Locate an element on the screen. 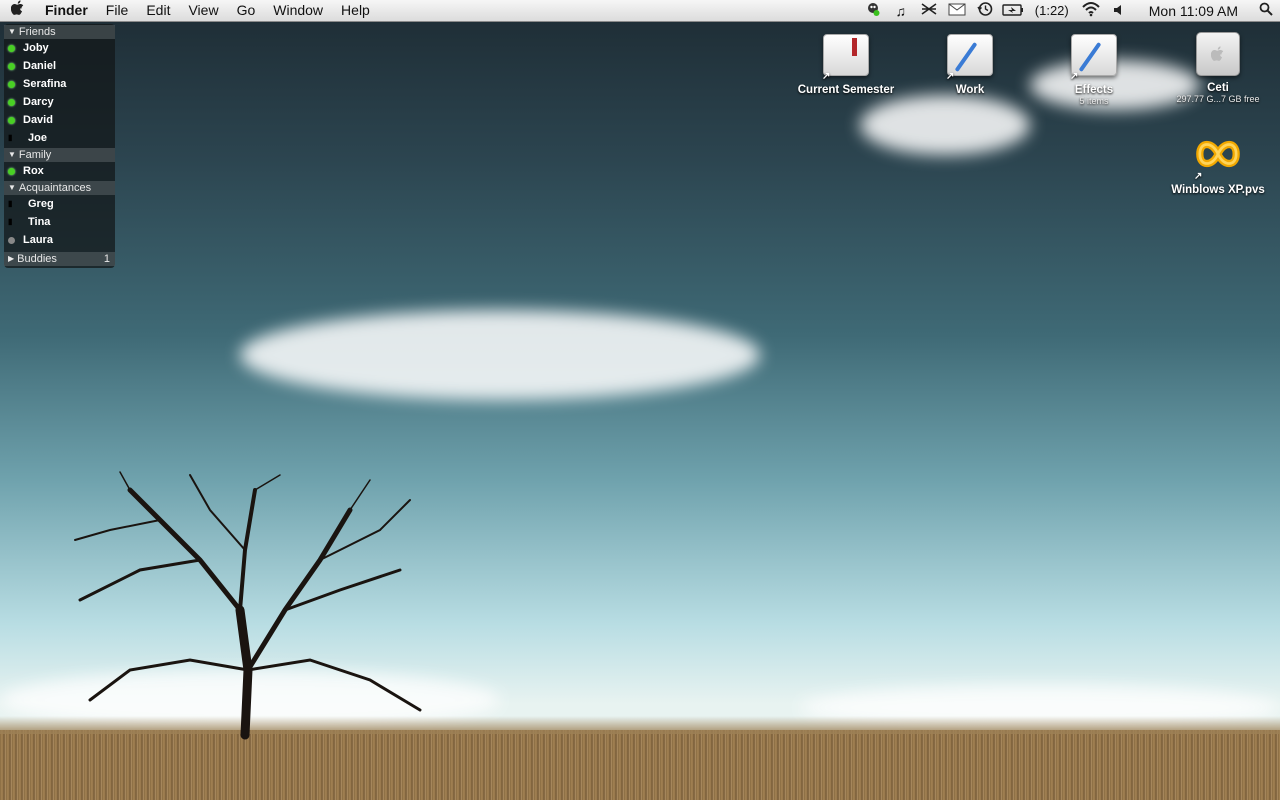 Image resolution: width=1280 pixels, height=800 pixels. desktop-icon-label: Current Semester is located at coordinates (846, 90).